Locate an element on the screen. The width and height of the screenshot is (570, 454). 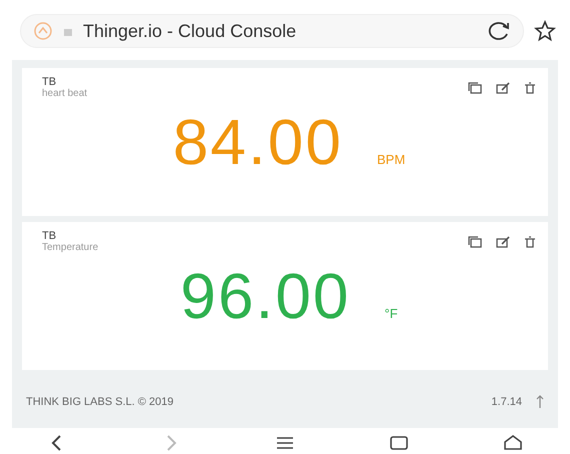
widget-value: 96.00 is located at coordinates (265, 296).